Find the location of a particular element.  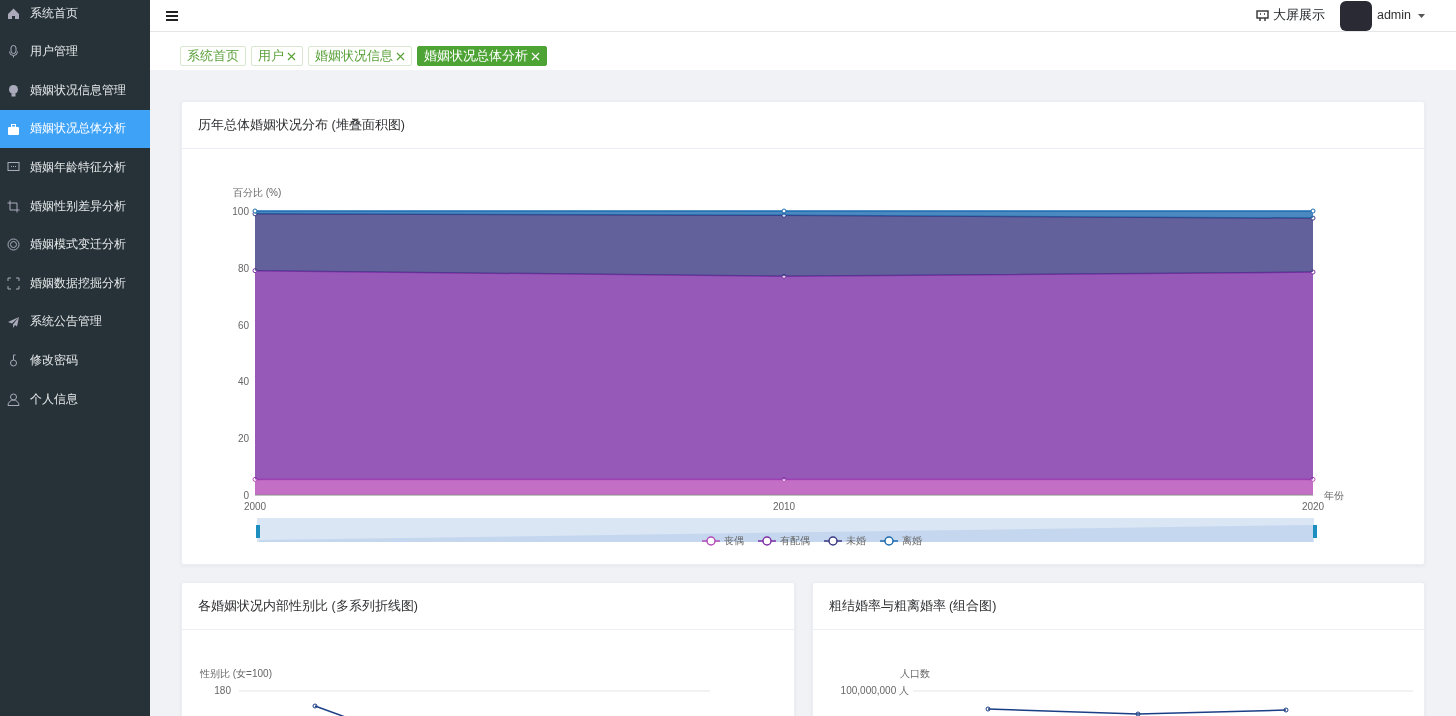

axis-tick-label: 40 is located at coordinates (243, 382).